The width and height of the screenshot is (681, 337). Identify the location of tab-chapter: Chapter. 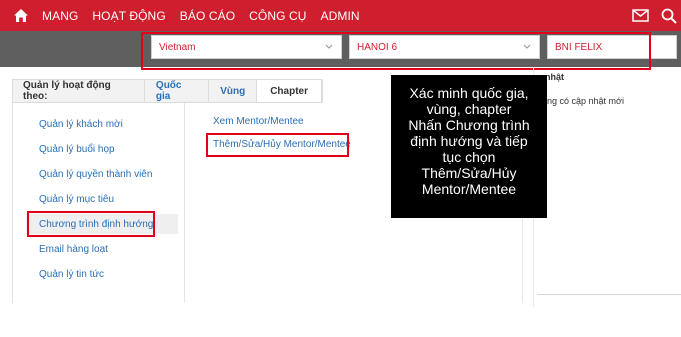
(289, 91).